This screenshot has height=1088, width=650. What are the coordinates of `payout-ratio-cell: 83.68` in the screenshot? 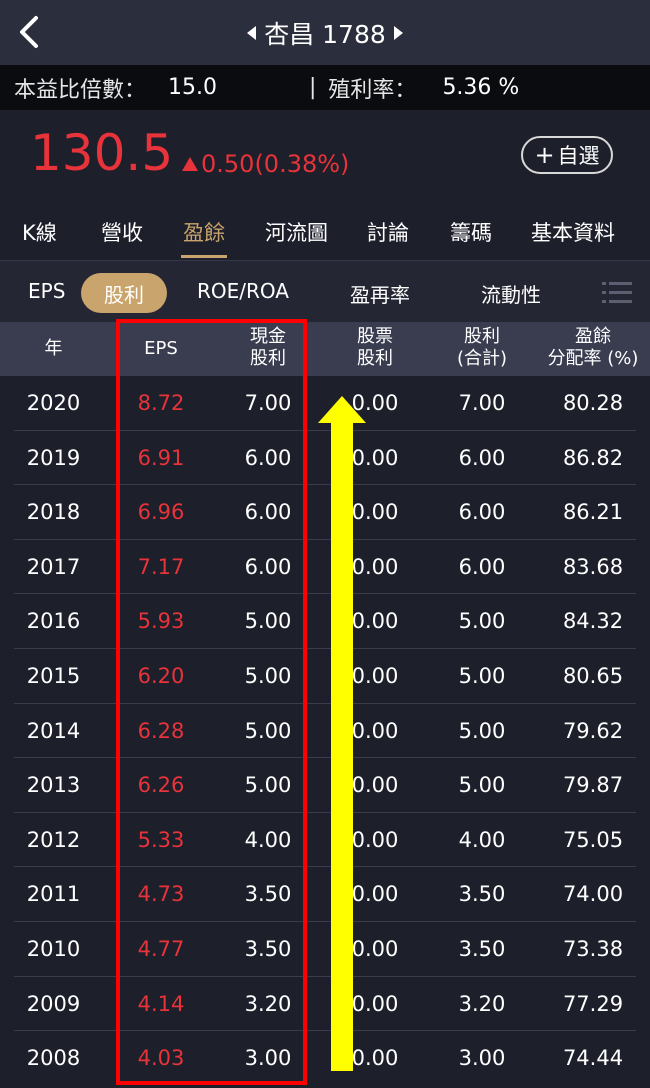 It's located at (593, 566).